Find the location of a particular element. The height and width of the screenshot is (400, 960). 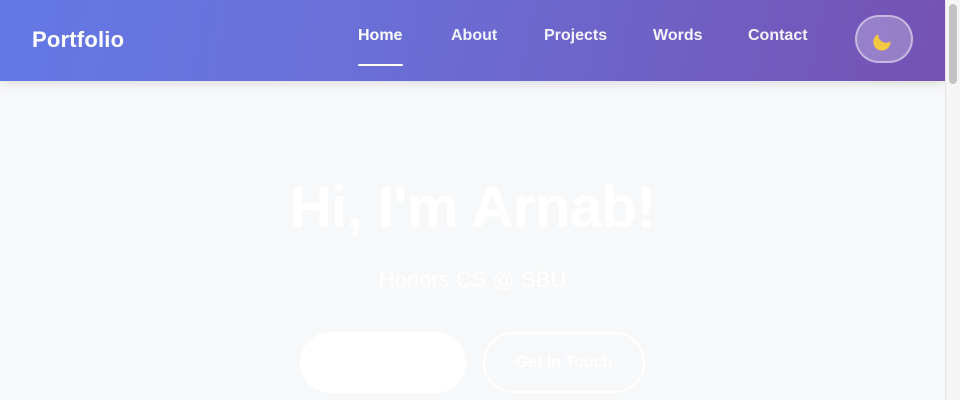

active-nav-indicator is located at coordinates (380, 65).